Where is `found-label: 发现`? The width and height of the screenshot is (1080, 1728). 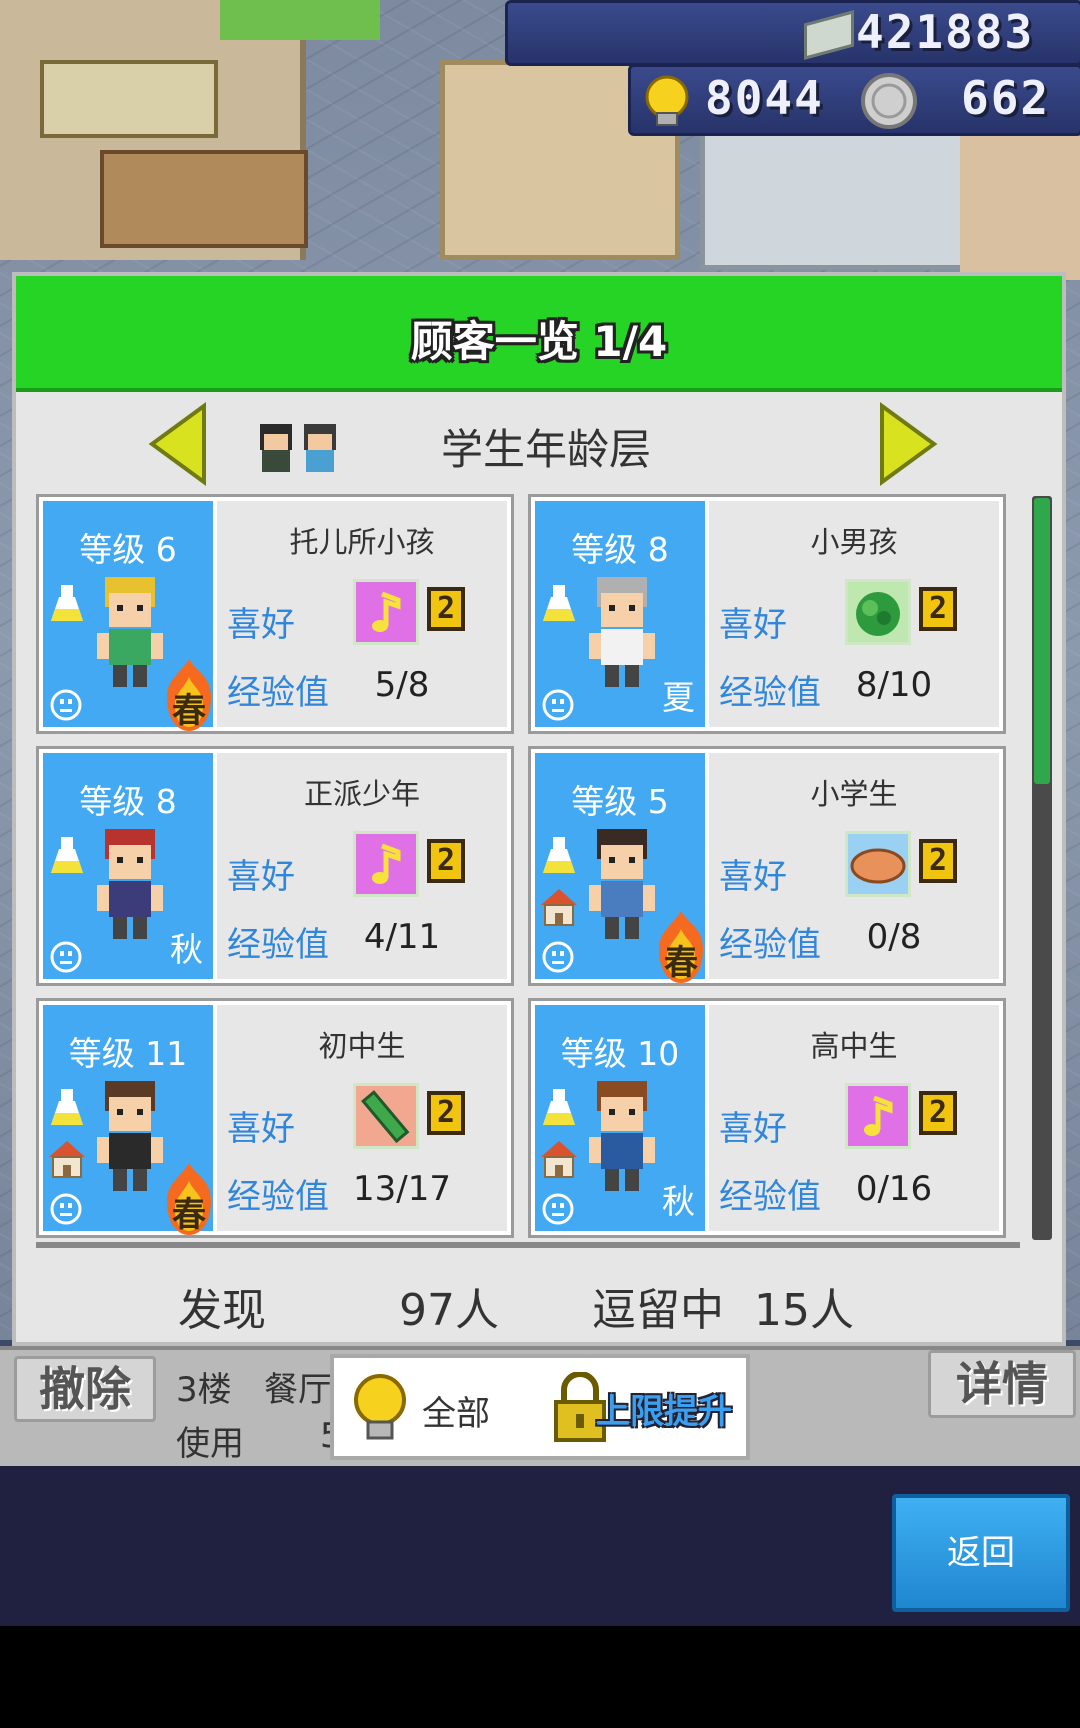 found-label: 发现 is located at coordinates (222, 1310).